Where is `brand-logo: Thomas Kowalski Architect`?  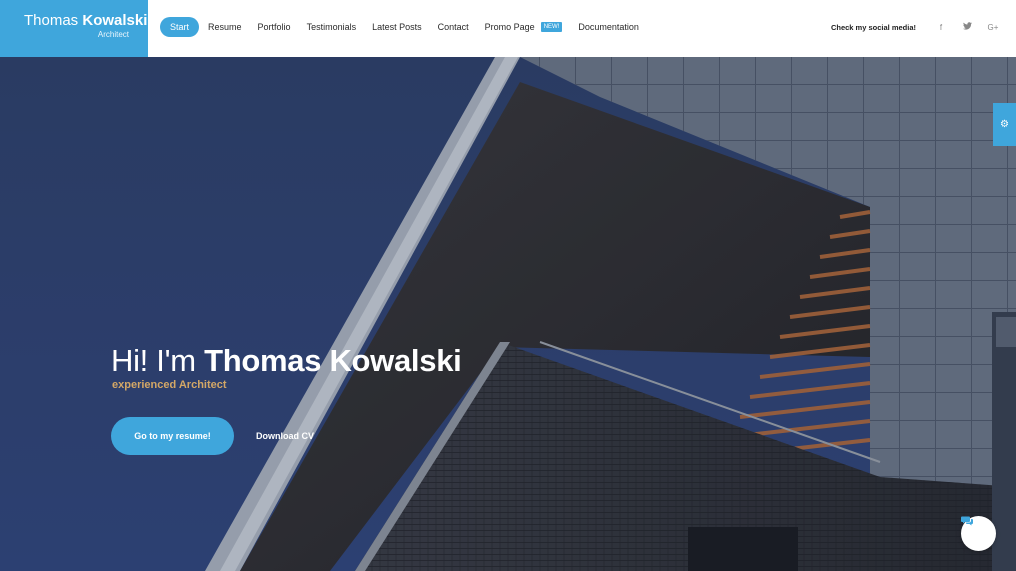 brand-logo: Thomas Kowalski Architect is located at coordinates (74, 28).